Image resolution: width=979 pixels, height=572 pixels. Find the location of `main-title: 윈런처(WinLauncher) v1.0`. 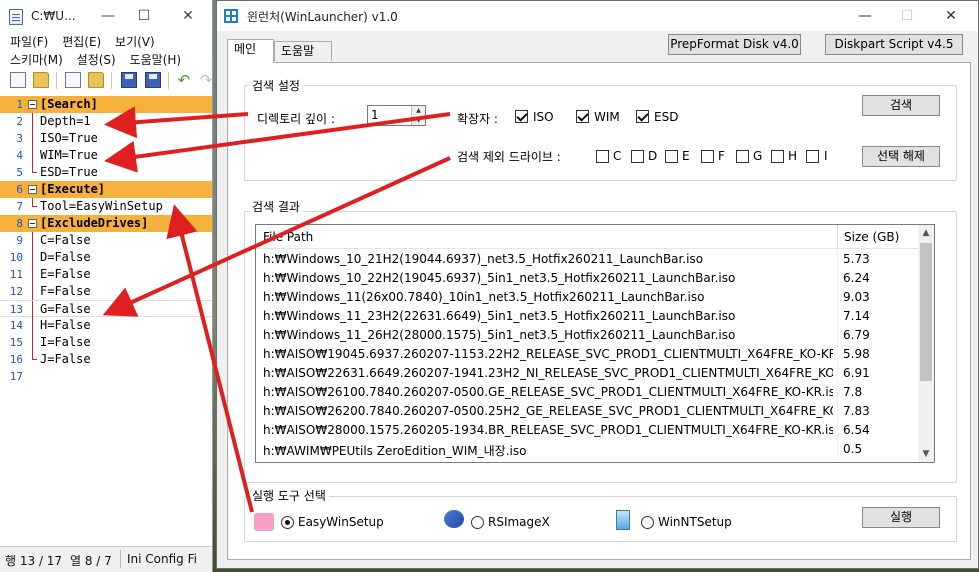

main-title: 윈런처(WinLauncher) v1.0 is located at coordinates (322, 17).